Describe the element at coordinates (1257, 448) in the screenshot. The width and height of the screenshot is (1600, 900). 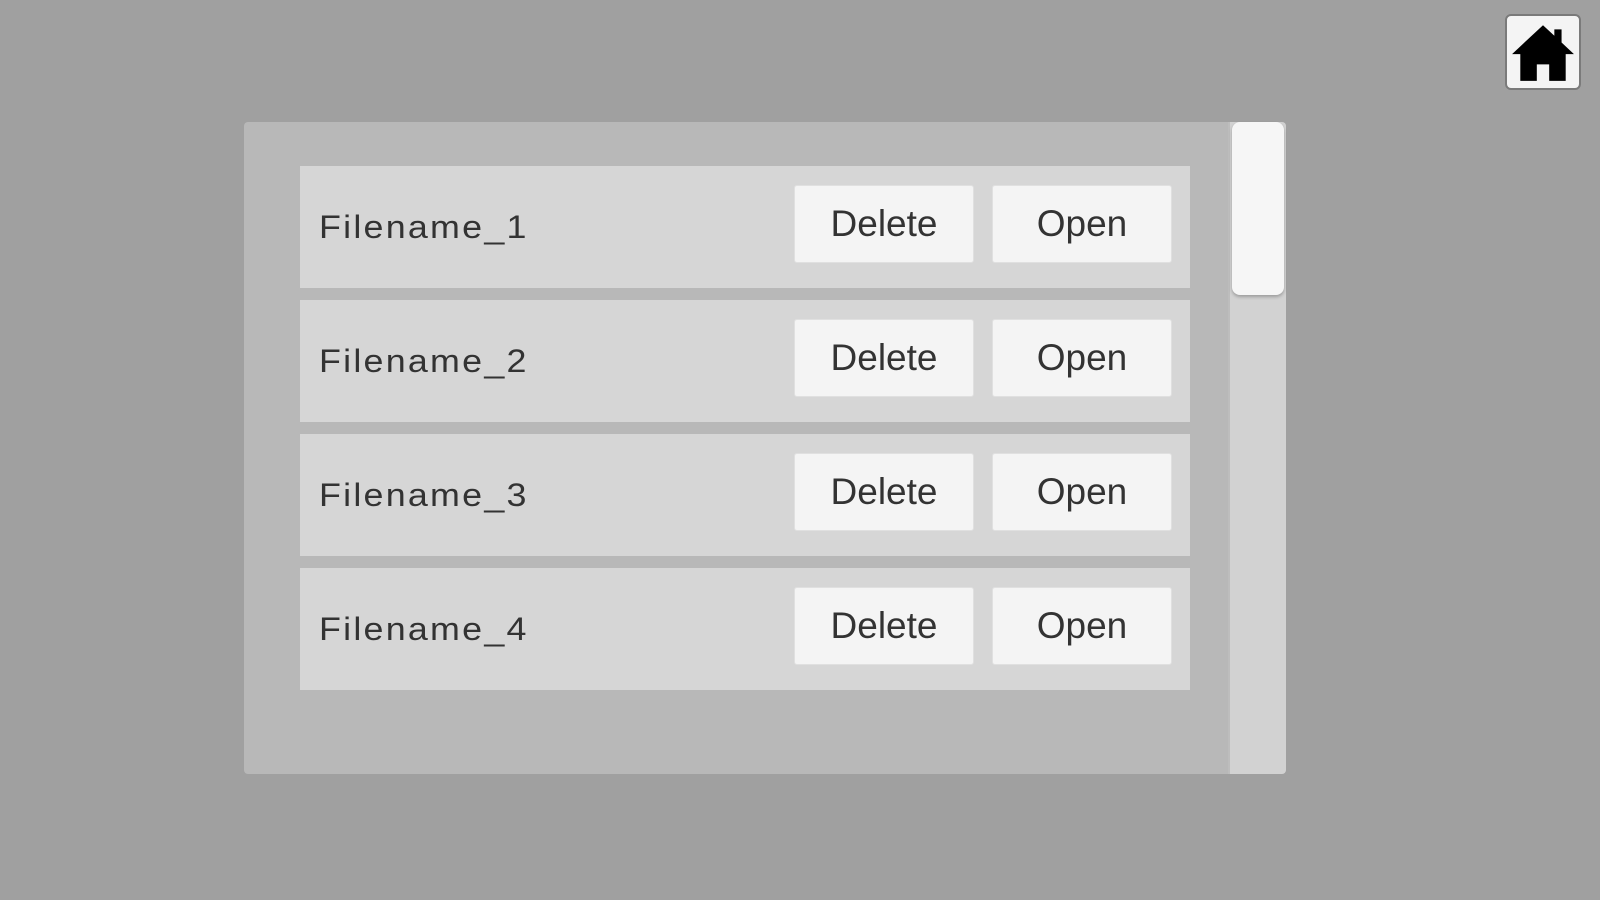
I see `vertical-scrollbar` at that location.